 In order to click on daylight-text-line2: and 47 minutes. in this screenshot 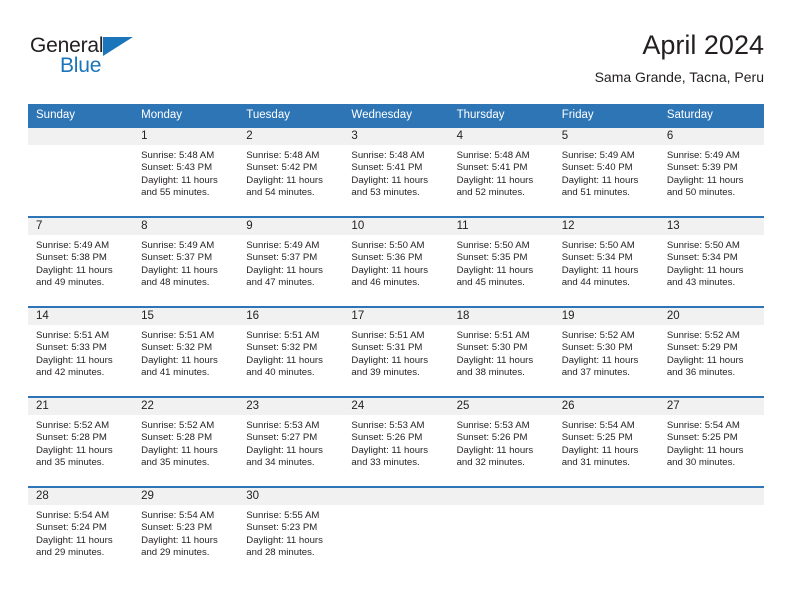, I will do `click(280, 282)`.